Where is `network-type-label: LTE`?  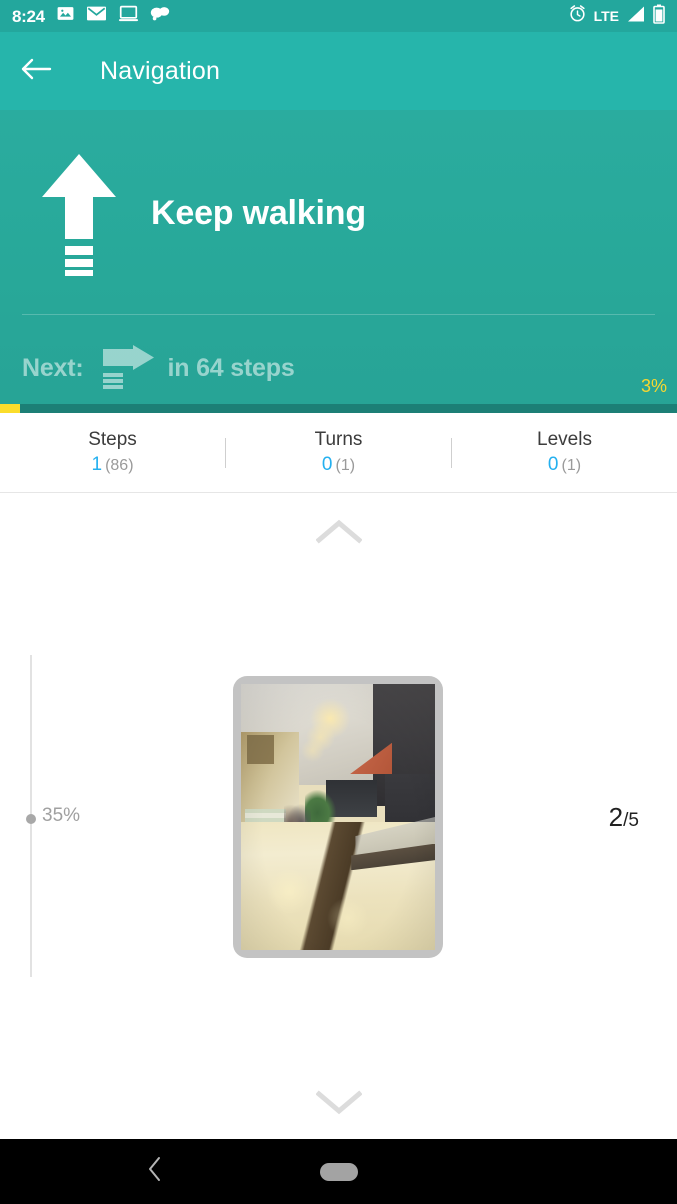
network-type-label: LTE is located at coordinates (606, 16).